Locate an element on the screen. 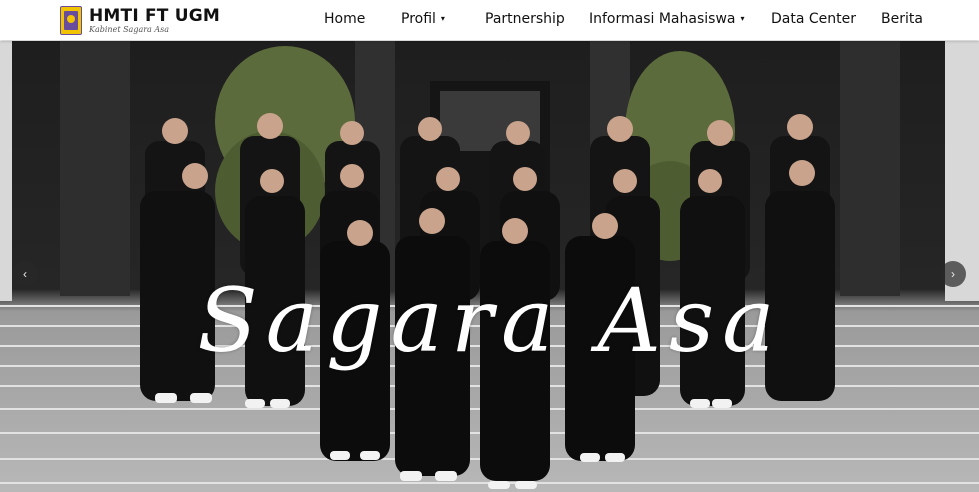 The height and width of the screenshot is (492, 979). carousel-prev-button: ‹ is located at coordinates (25, 274).